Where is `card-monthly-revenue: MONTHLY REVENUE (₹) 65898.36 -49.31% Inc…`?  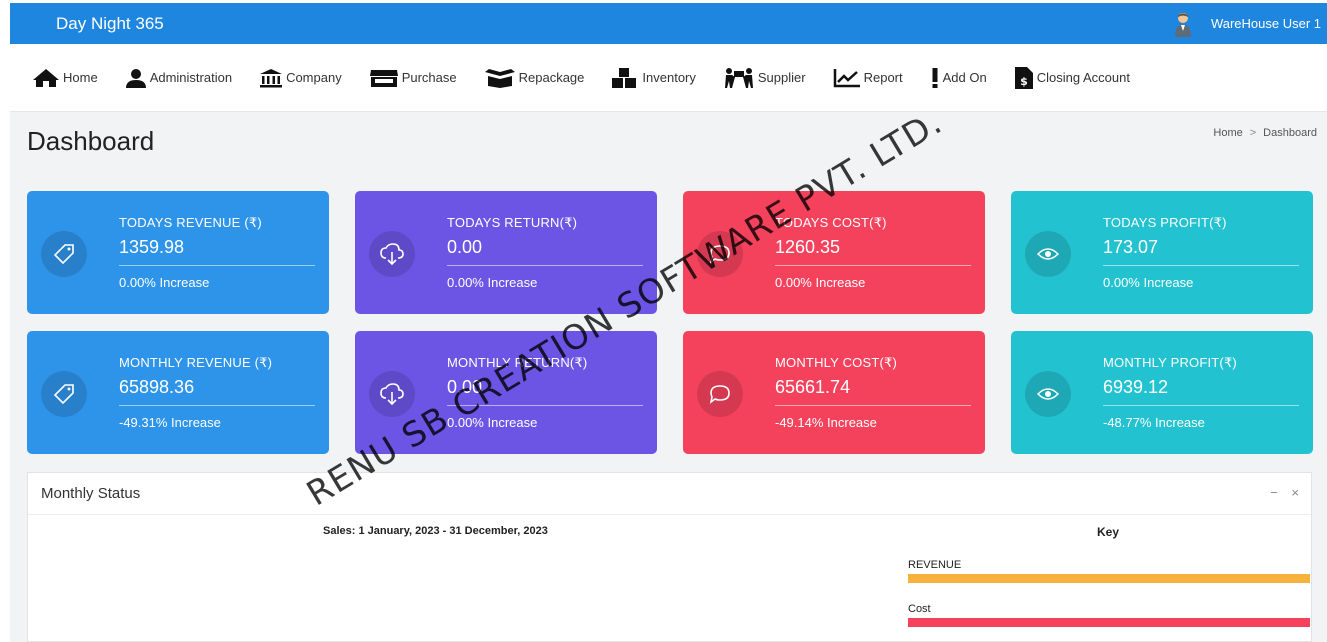 card-monthly-revenue: MONTHLY REVENUE (₹) 65898.36 -49.31% Inc… is located at coordinates (178, 392).